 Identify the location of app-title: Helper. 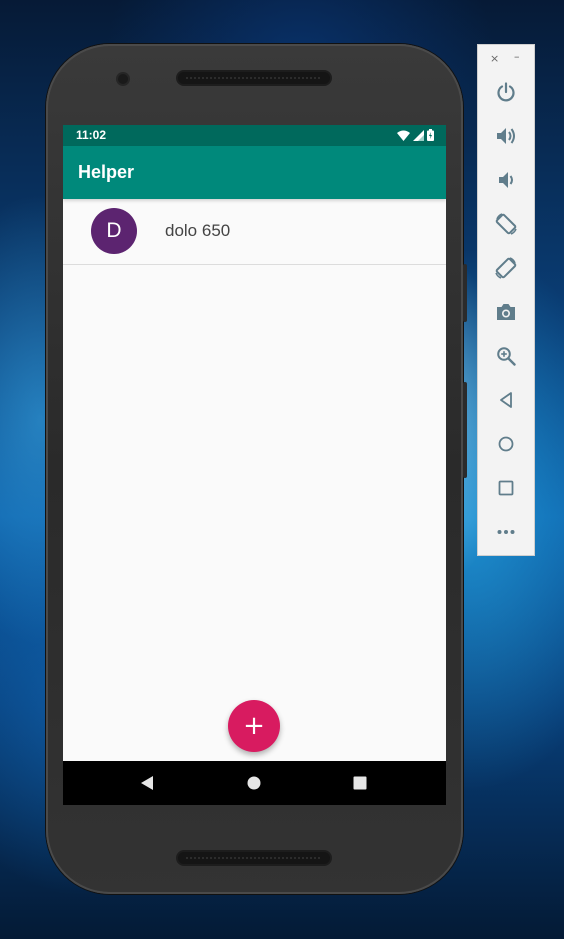
(106, 172).